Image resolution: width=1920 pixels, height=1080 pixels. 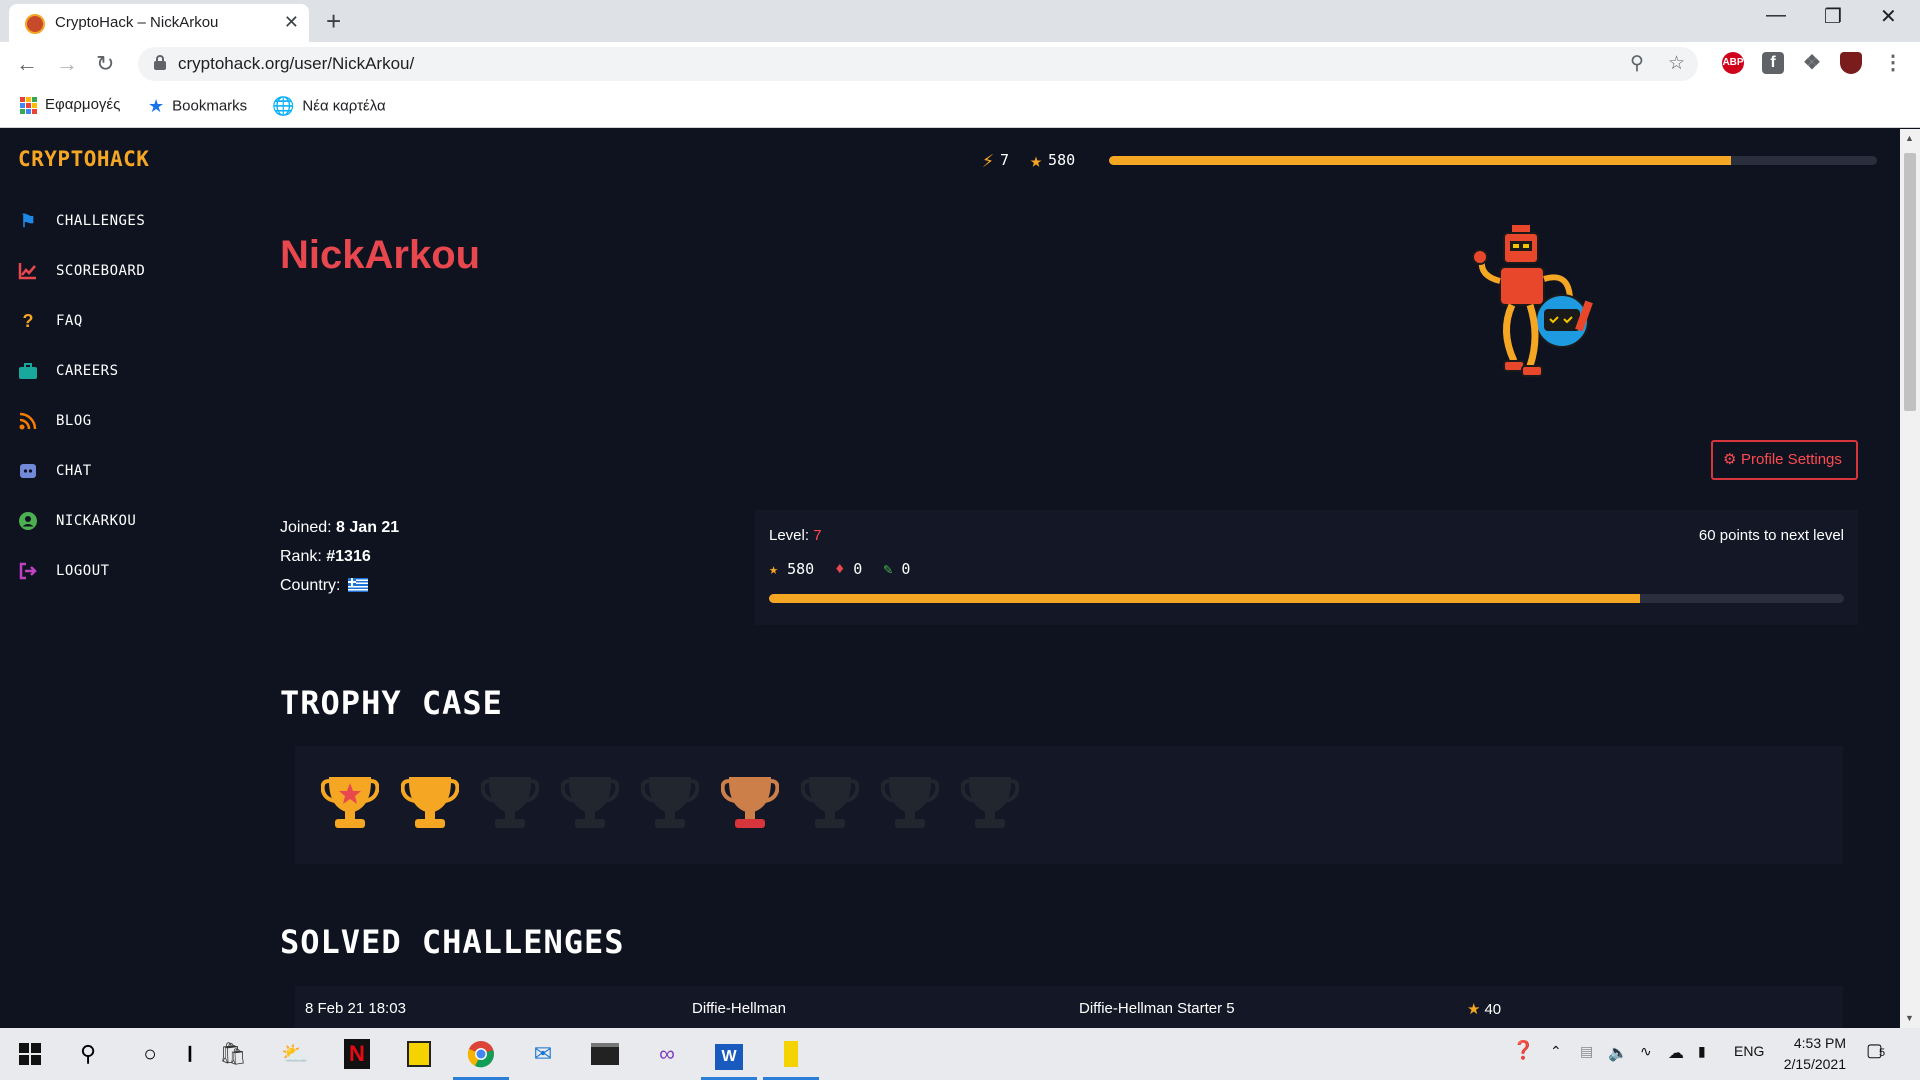 What do you see at coordinates (301, 556) in the screenshot?
I see `rank-label: Rank:` at bounding box center [301, 556].